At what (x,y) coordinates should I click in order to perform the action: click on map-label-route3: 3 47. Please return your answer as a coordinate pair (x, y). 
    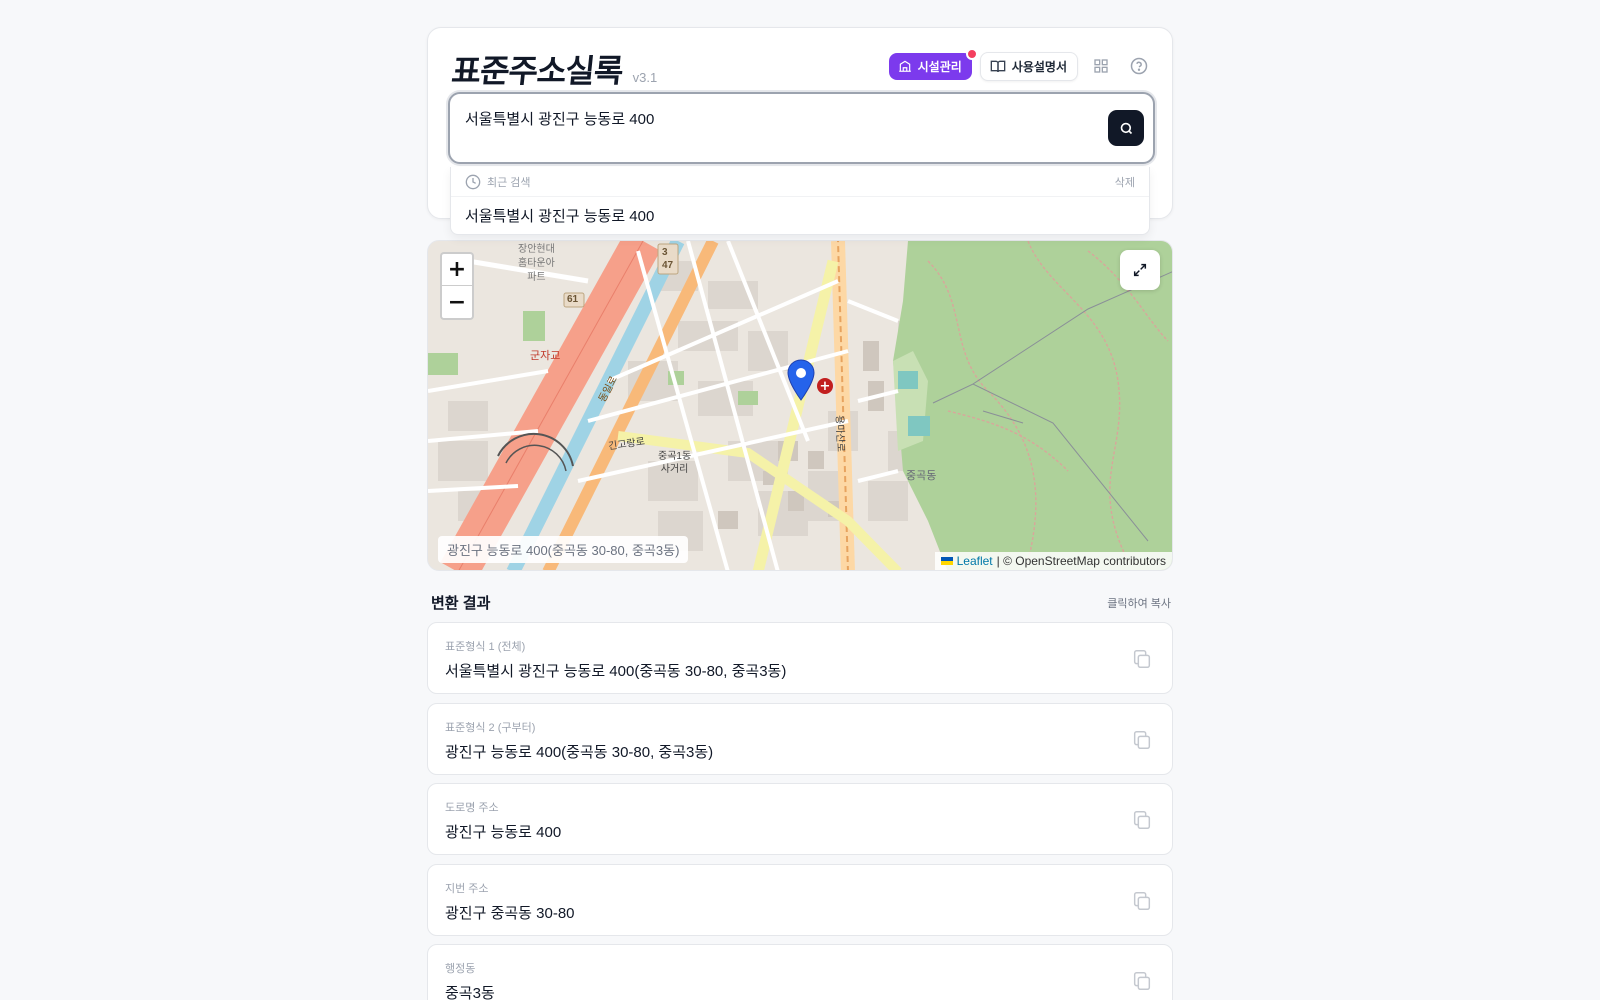
    Looking at the image, I should click on (668, 259).